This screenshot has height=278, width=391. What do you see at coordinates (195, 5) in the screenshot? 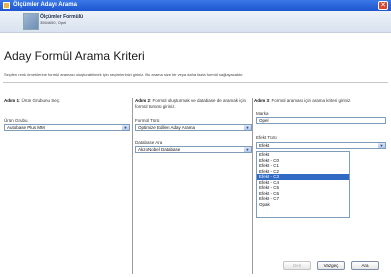
I see `window-titlebar: Ölçümler Adayı Arama ✕` at bounding box center [195, 5].